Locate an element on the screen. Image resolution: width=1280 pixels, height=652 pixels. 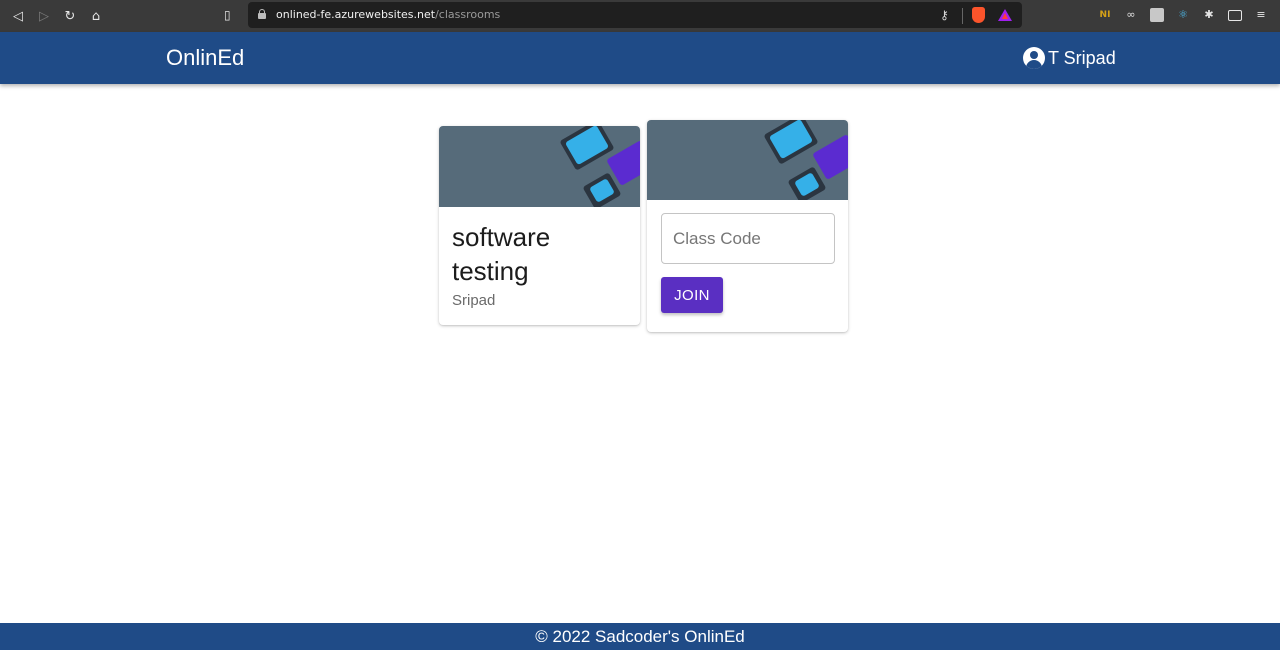
key-icon: ⚷ is located at coordinates (944, 15).